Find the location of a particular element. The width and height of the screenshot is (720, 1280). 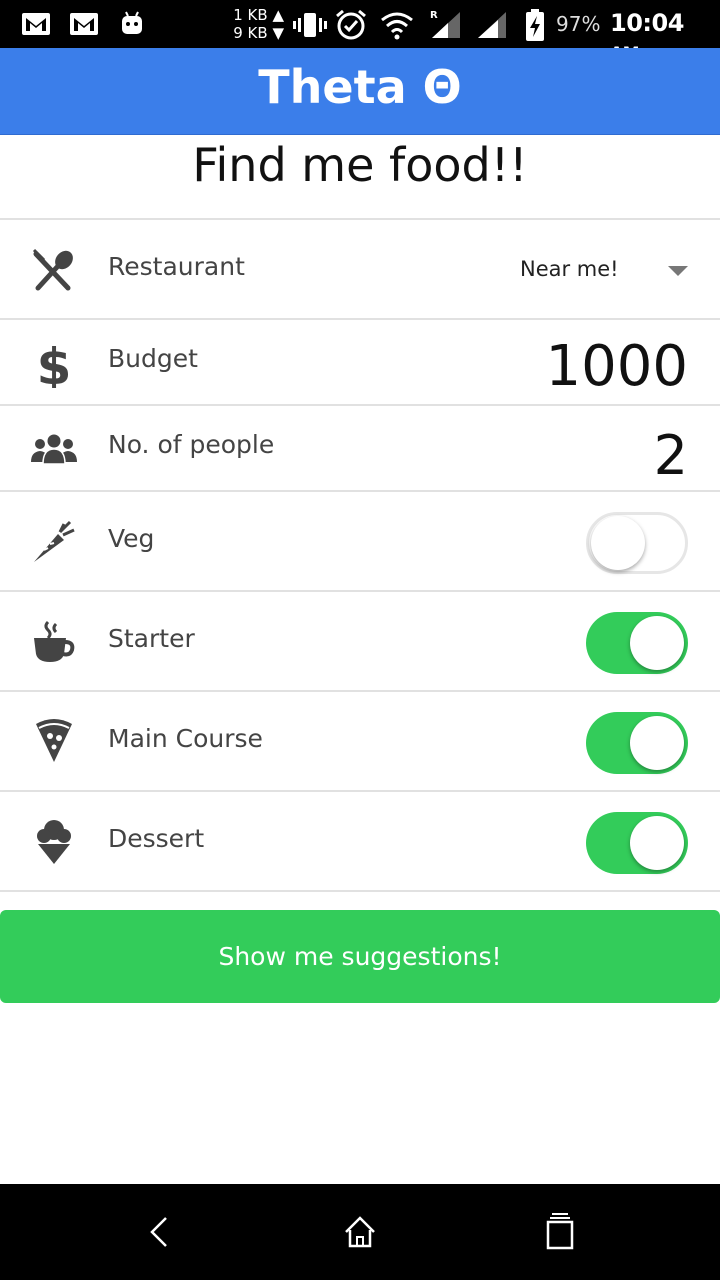

battery-percent: 97% is located at coordinates (578, 24).